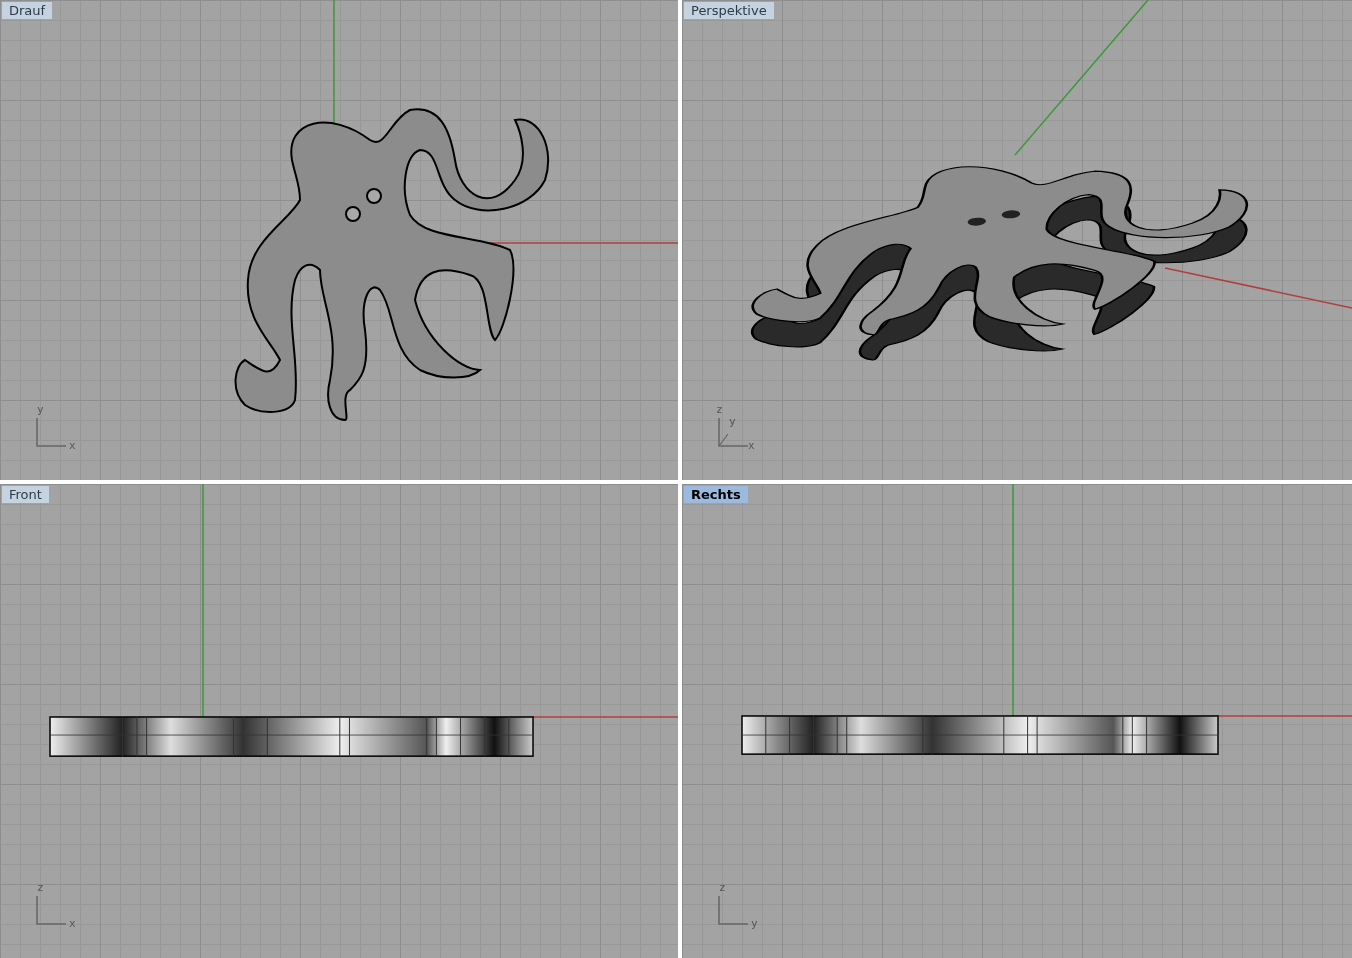  Describe the element at coordinates (729, 10) in the screenshot. I see `viewport-tab: Perspektive` at that location.